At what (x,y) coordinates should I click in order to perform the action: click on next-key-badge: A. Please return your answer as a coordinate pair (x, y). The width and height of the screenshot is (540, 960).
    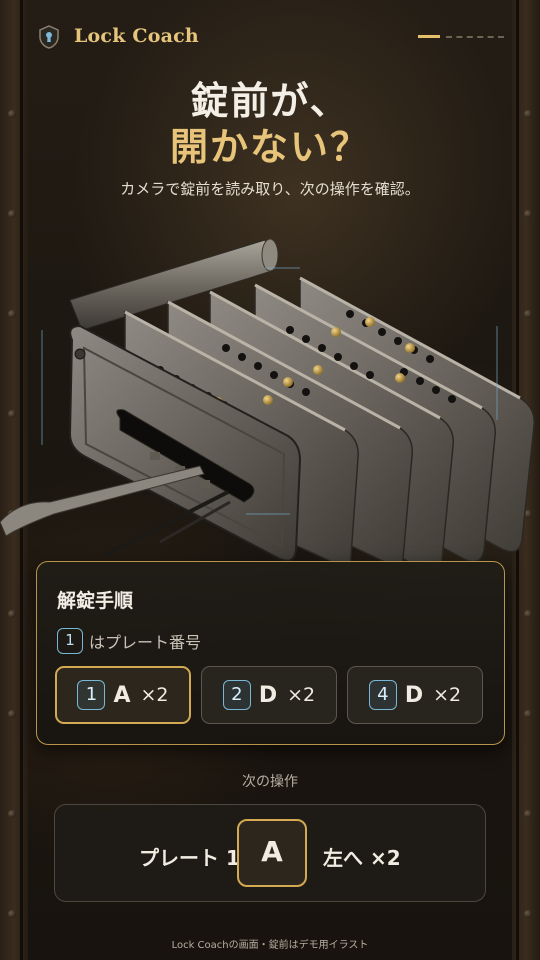
    Looking at the image, I should click on (272, 853).